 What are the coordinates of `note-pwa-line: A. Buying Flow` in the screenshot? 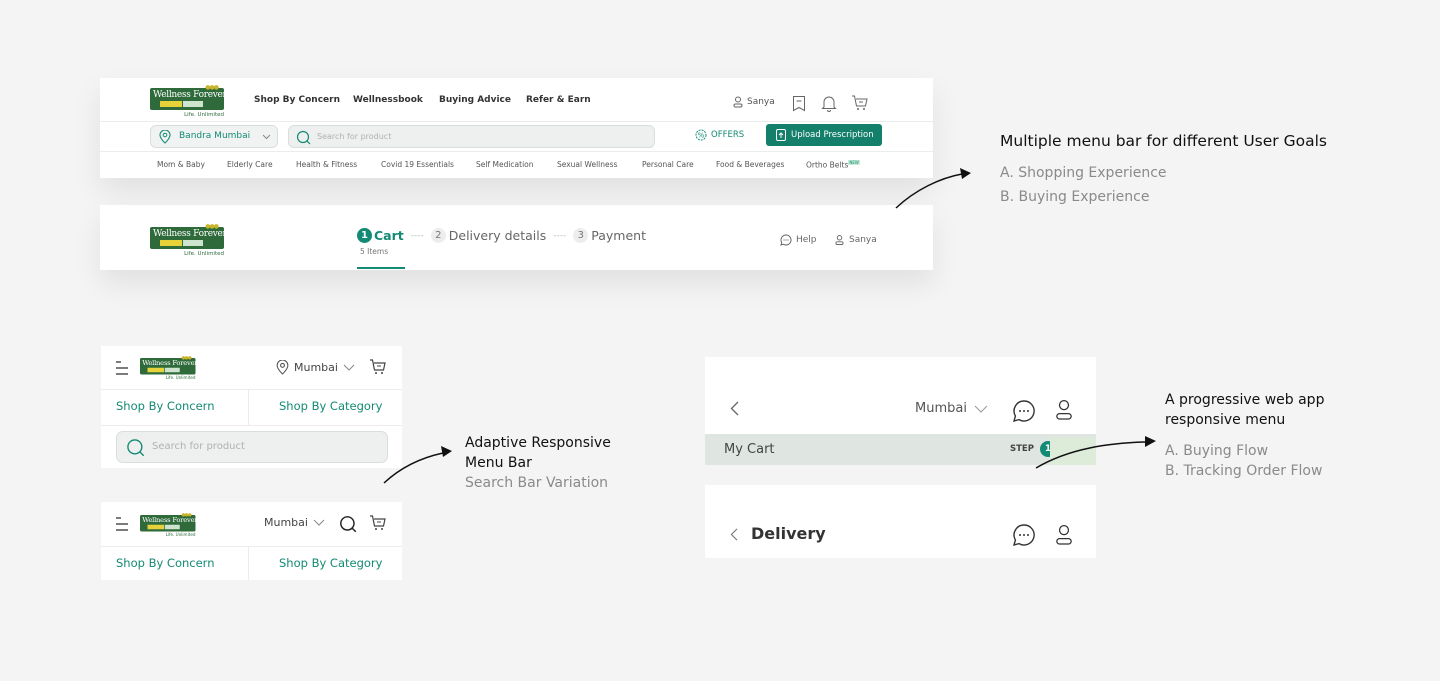 It's located at (1217, 451).